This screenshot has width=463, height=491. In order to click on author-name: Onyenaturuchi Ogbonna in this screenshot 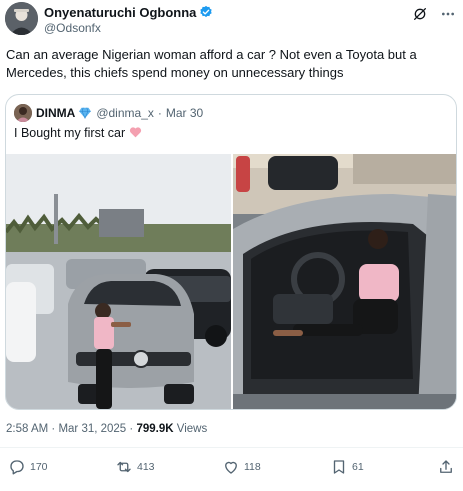, I will do `click(128, 12)`.